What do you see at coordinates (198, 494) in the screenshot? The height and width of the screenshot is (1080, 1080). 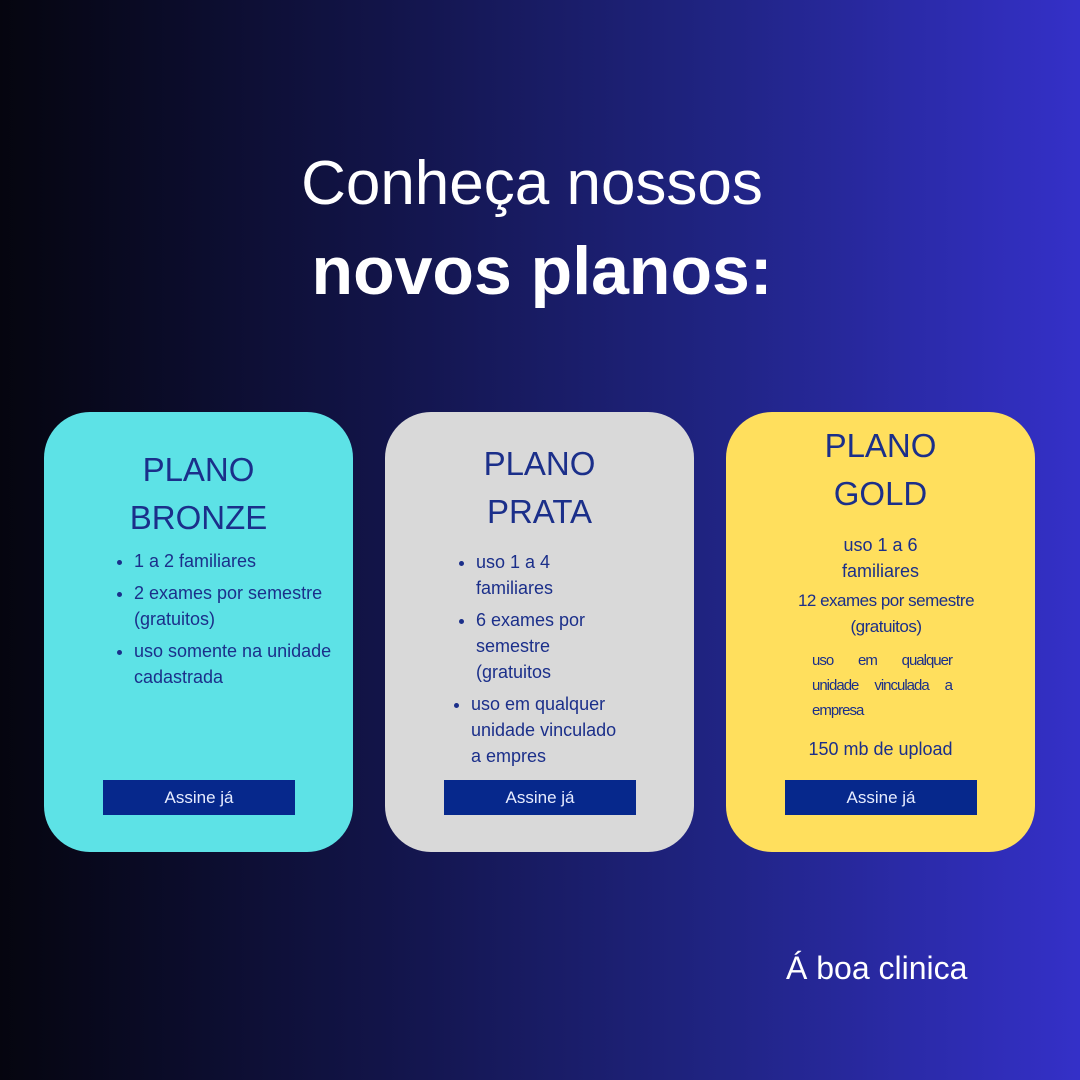 I see `plan-title-bronze: PLANO BRONZE` at bounding box center [198, 494].